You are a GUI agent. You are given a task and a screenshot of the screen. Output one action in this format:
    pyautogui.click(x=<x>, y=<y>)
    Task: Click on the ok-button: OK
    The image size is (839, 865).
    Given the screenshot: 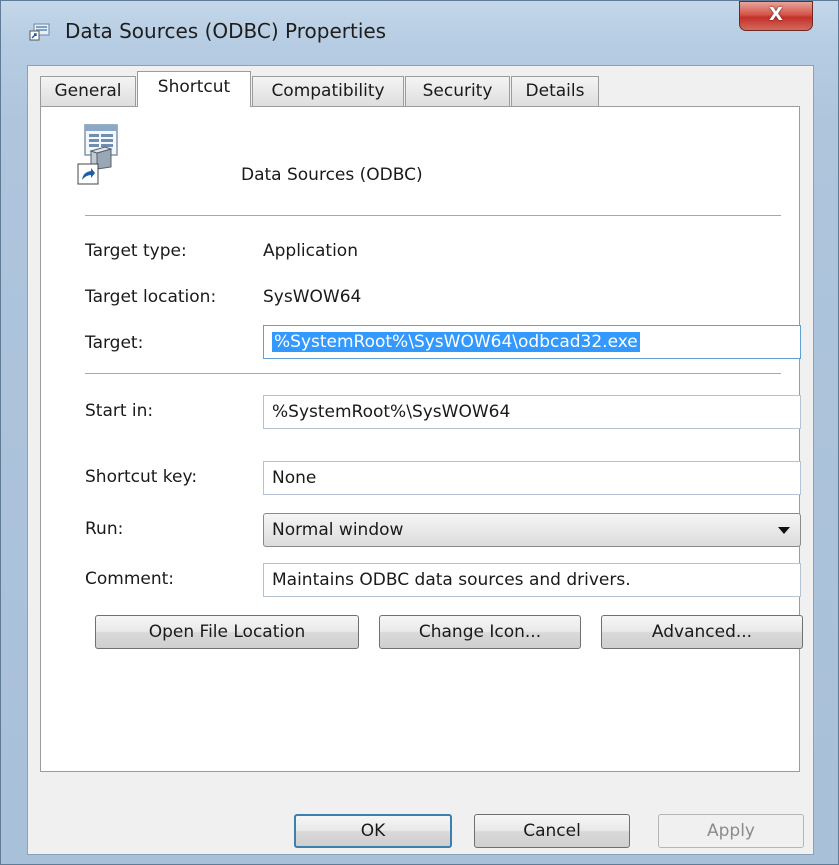 What is the action you would take?
    pyautogui.click(x=373, y=831)
    